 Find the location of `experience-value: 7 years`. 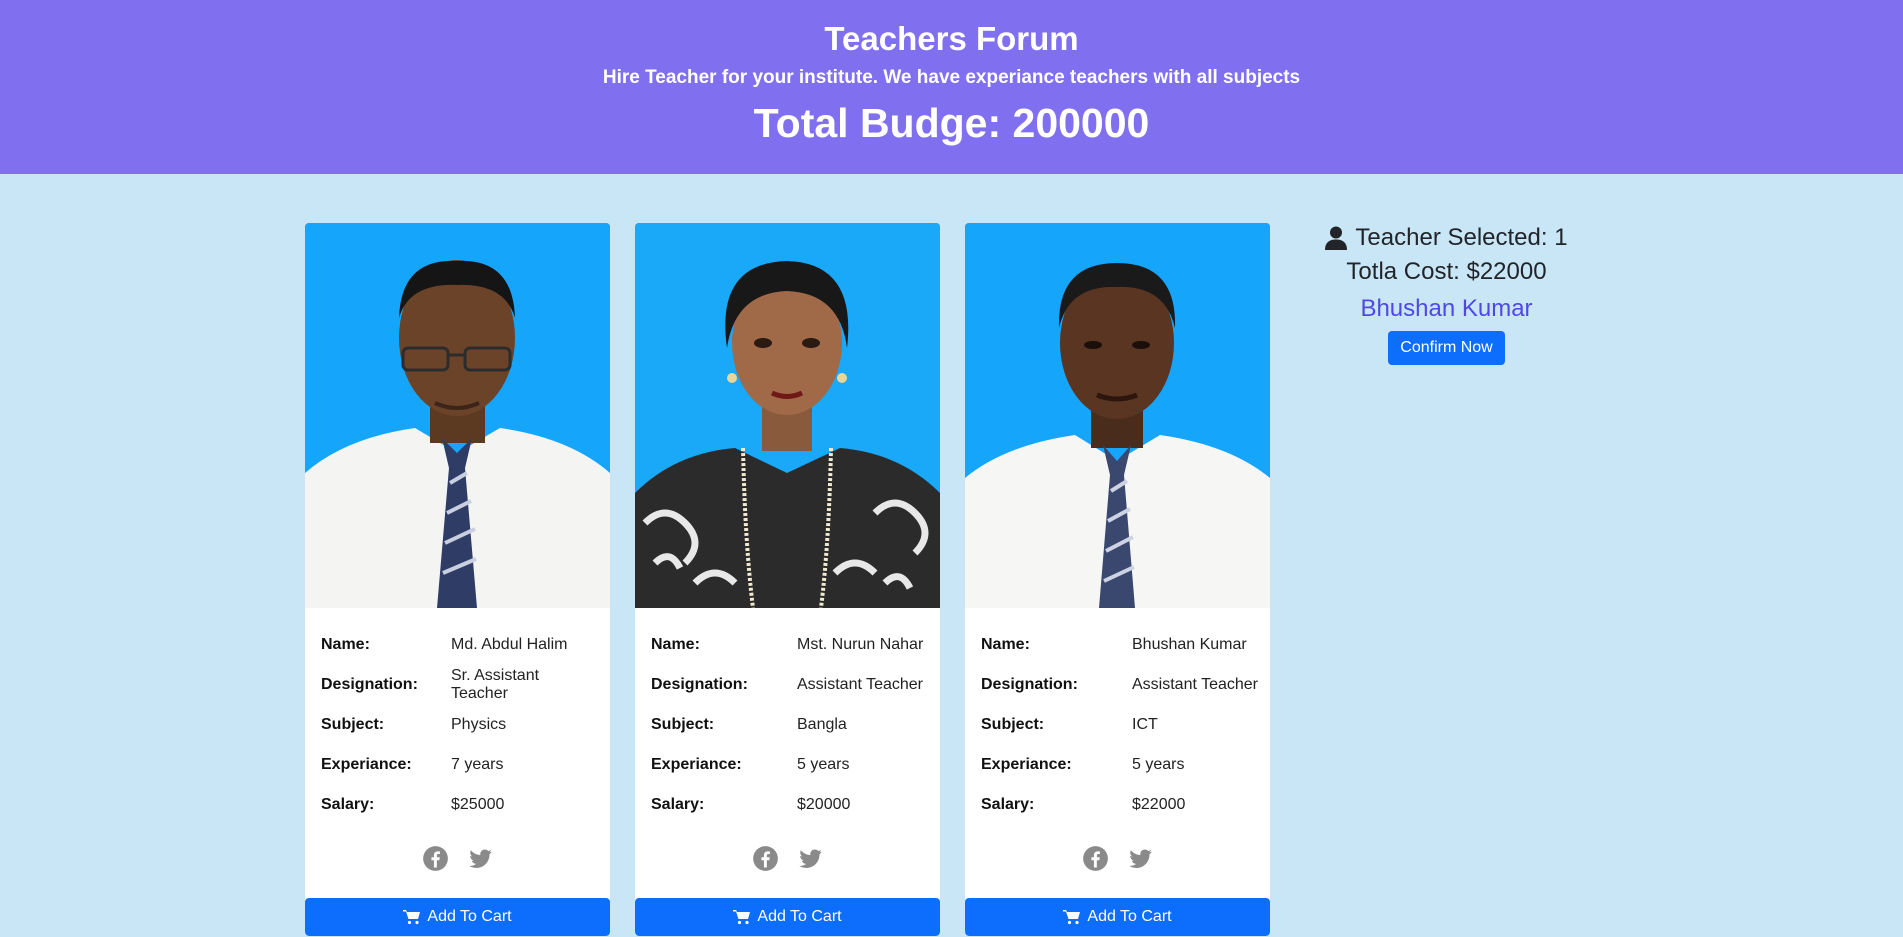

experience-value: 7 years is located at coordinates (477, 764).